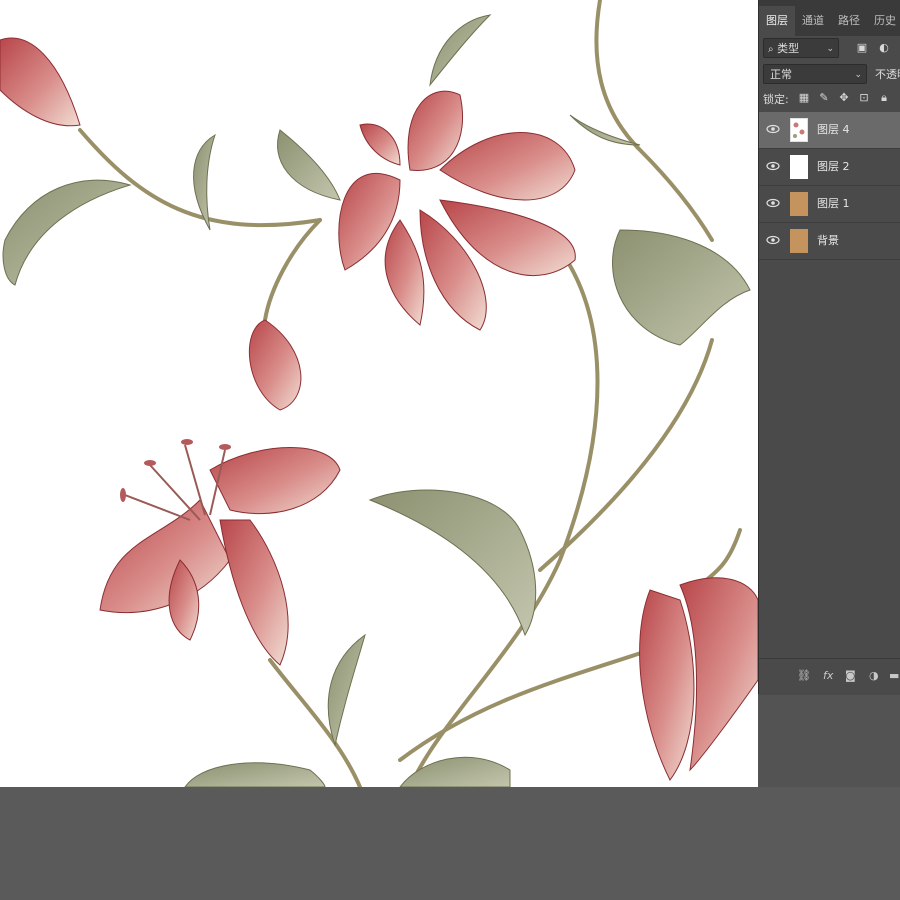 The image size is (900, 900). I want to click on layer-filter-row: ⌕ 类型 ⌄ ▣ ◐, so click(831, 49).